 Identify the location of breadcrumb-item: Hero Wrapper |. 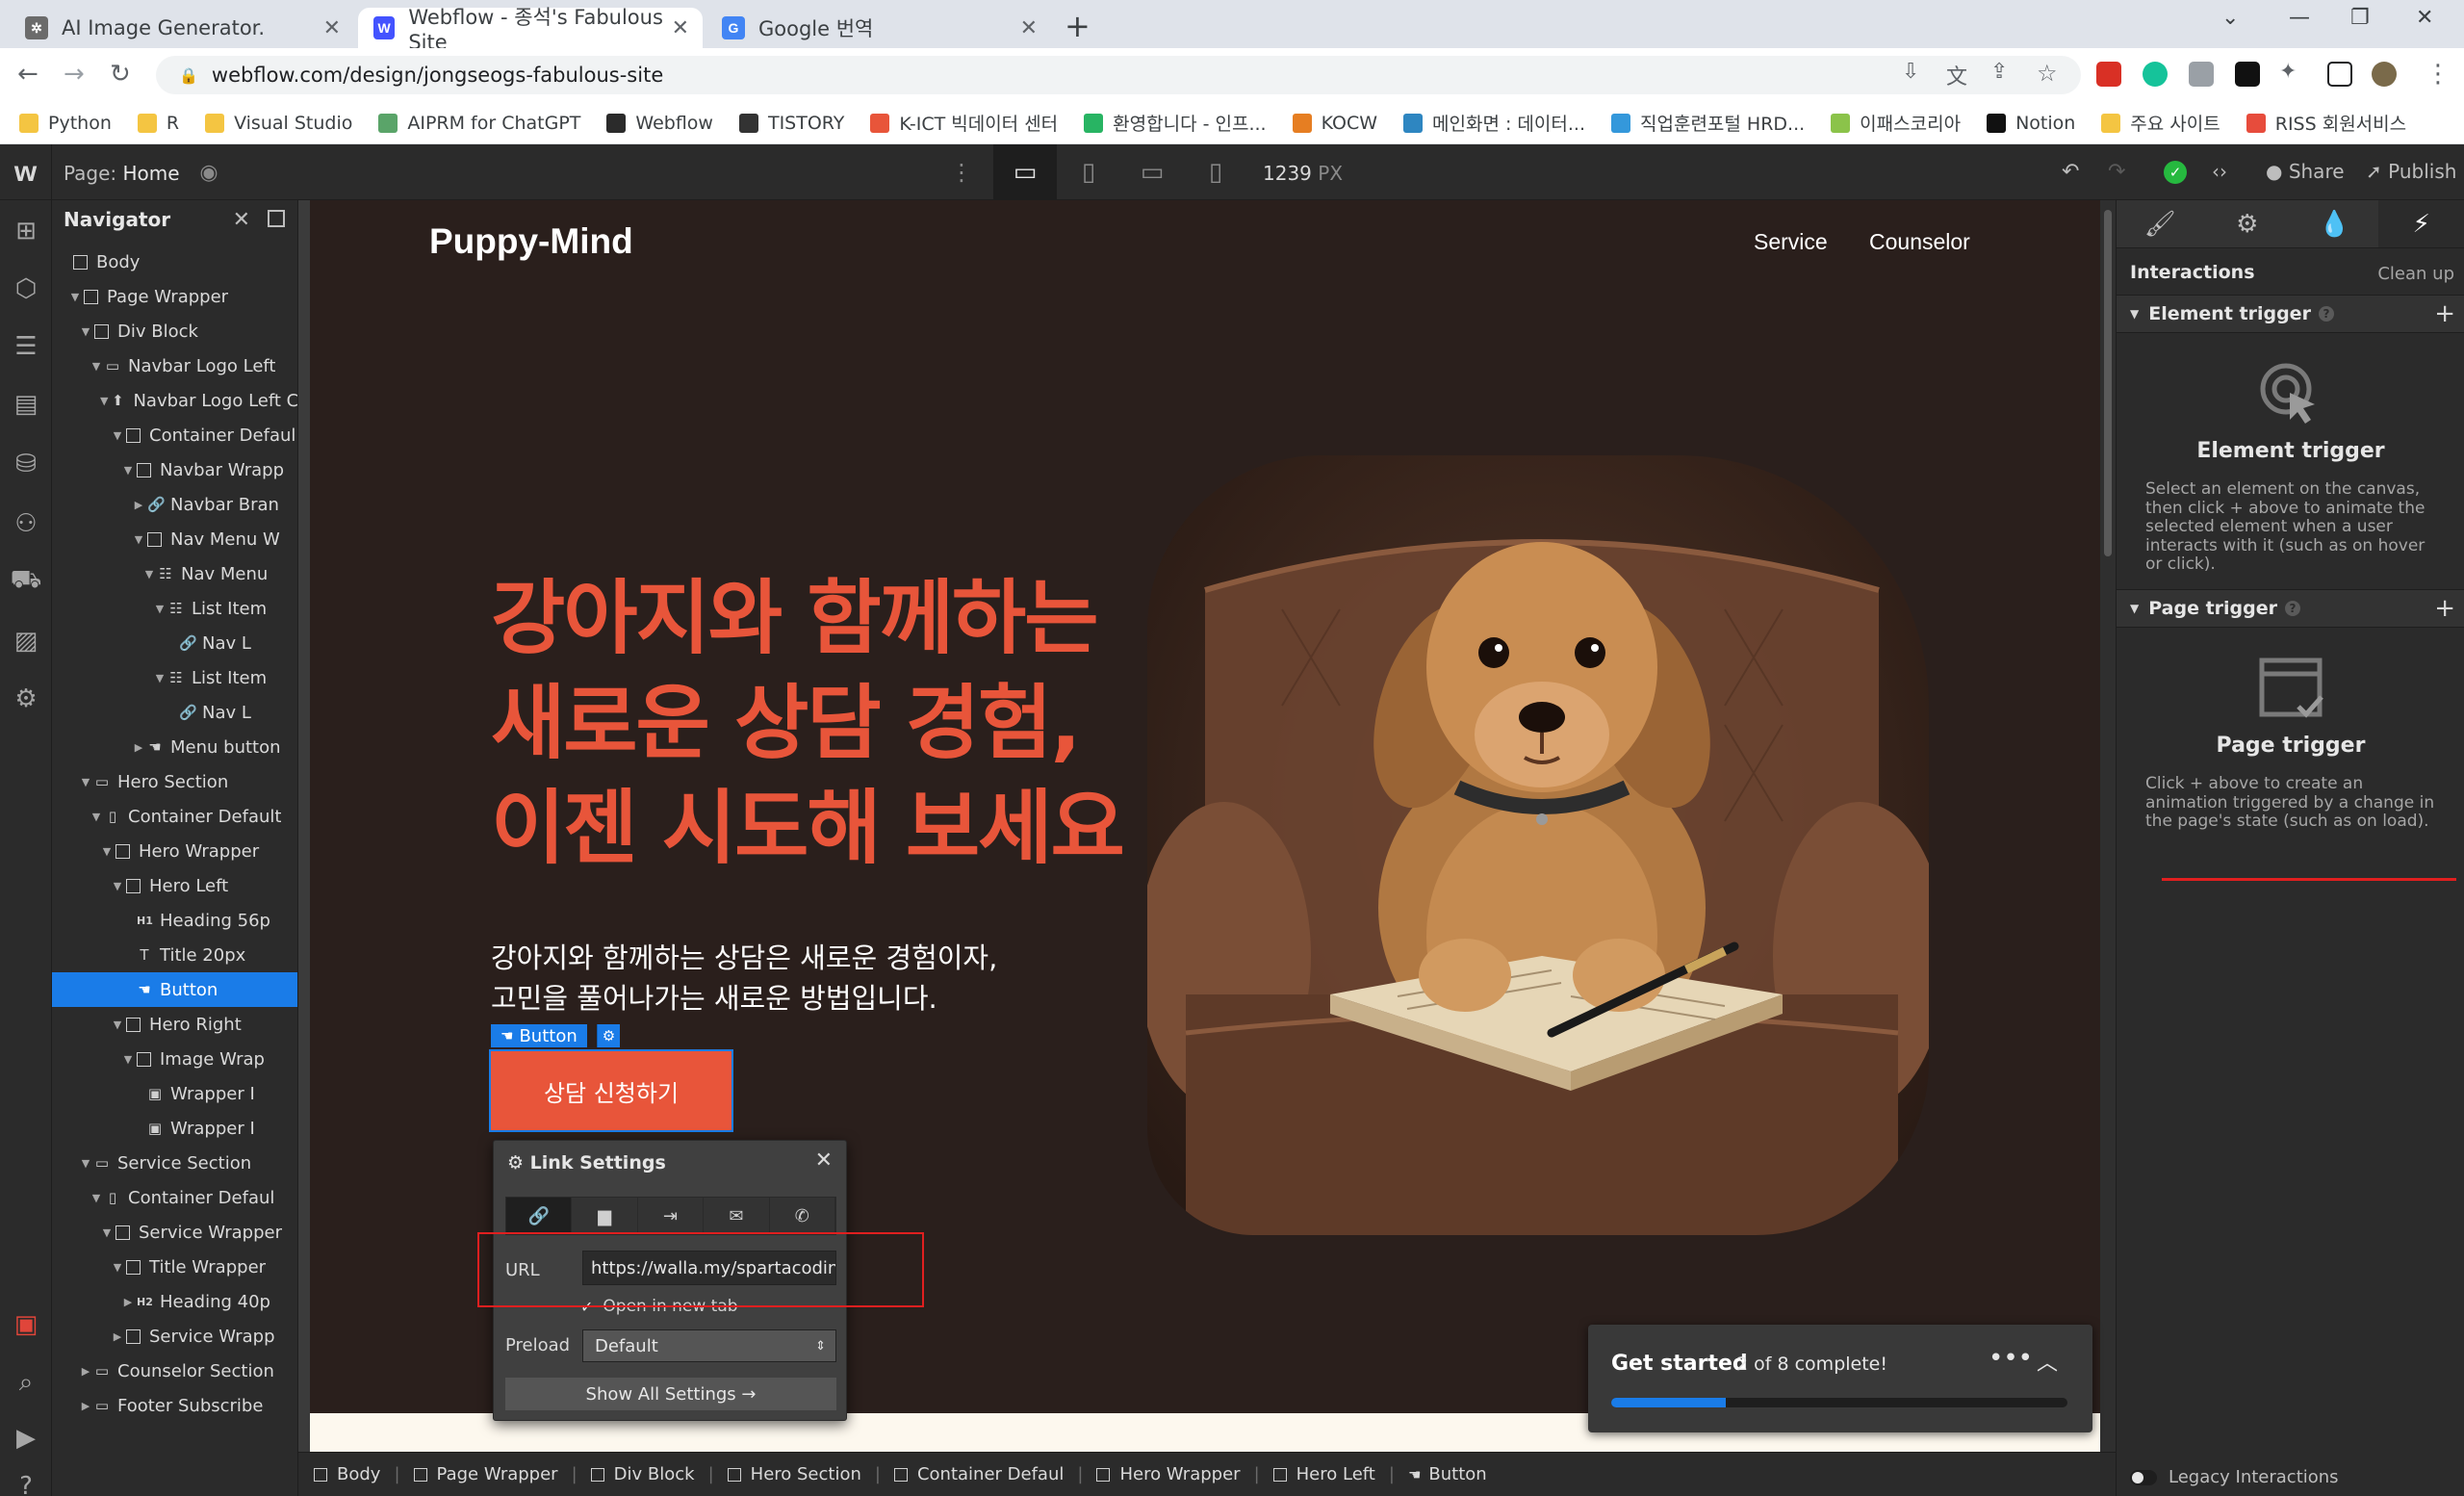
(1178, 1474).